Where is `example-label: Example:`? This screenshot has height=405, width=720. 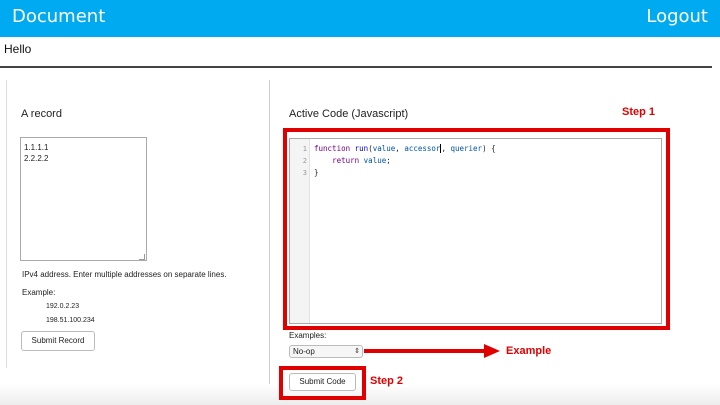
example-label: Example: is located at coordinates (39, 292).